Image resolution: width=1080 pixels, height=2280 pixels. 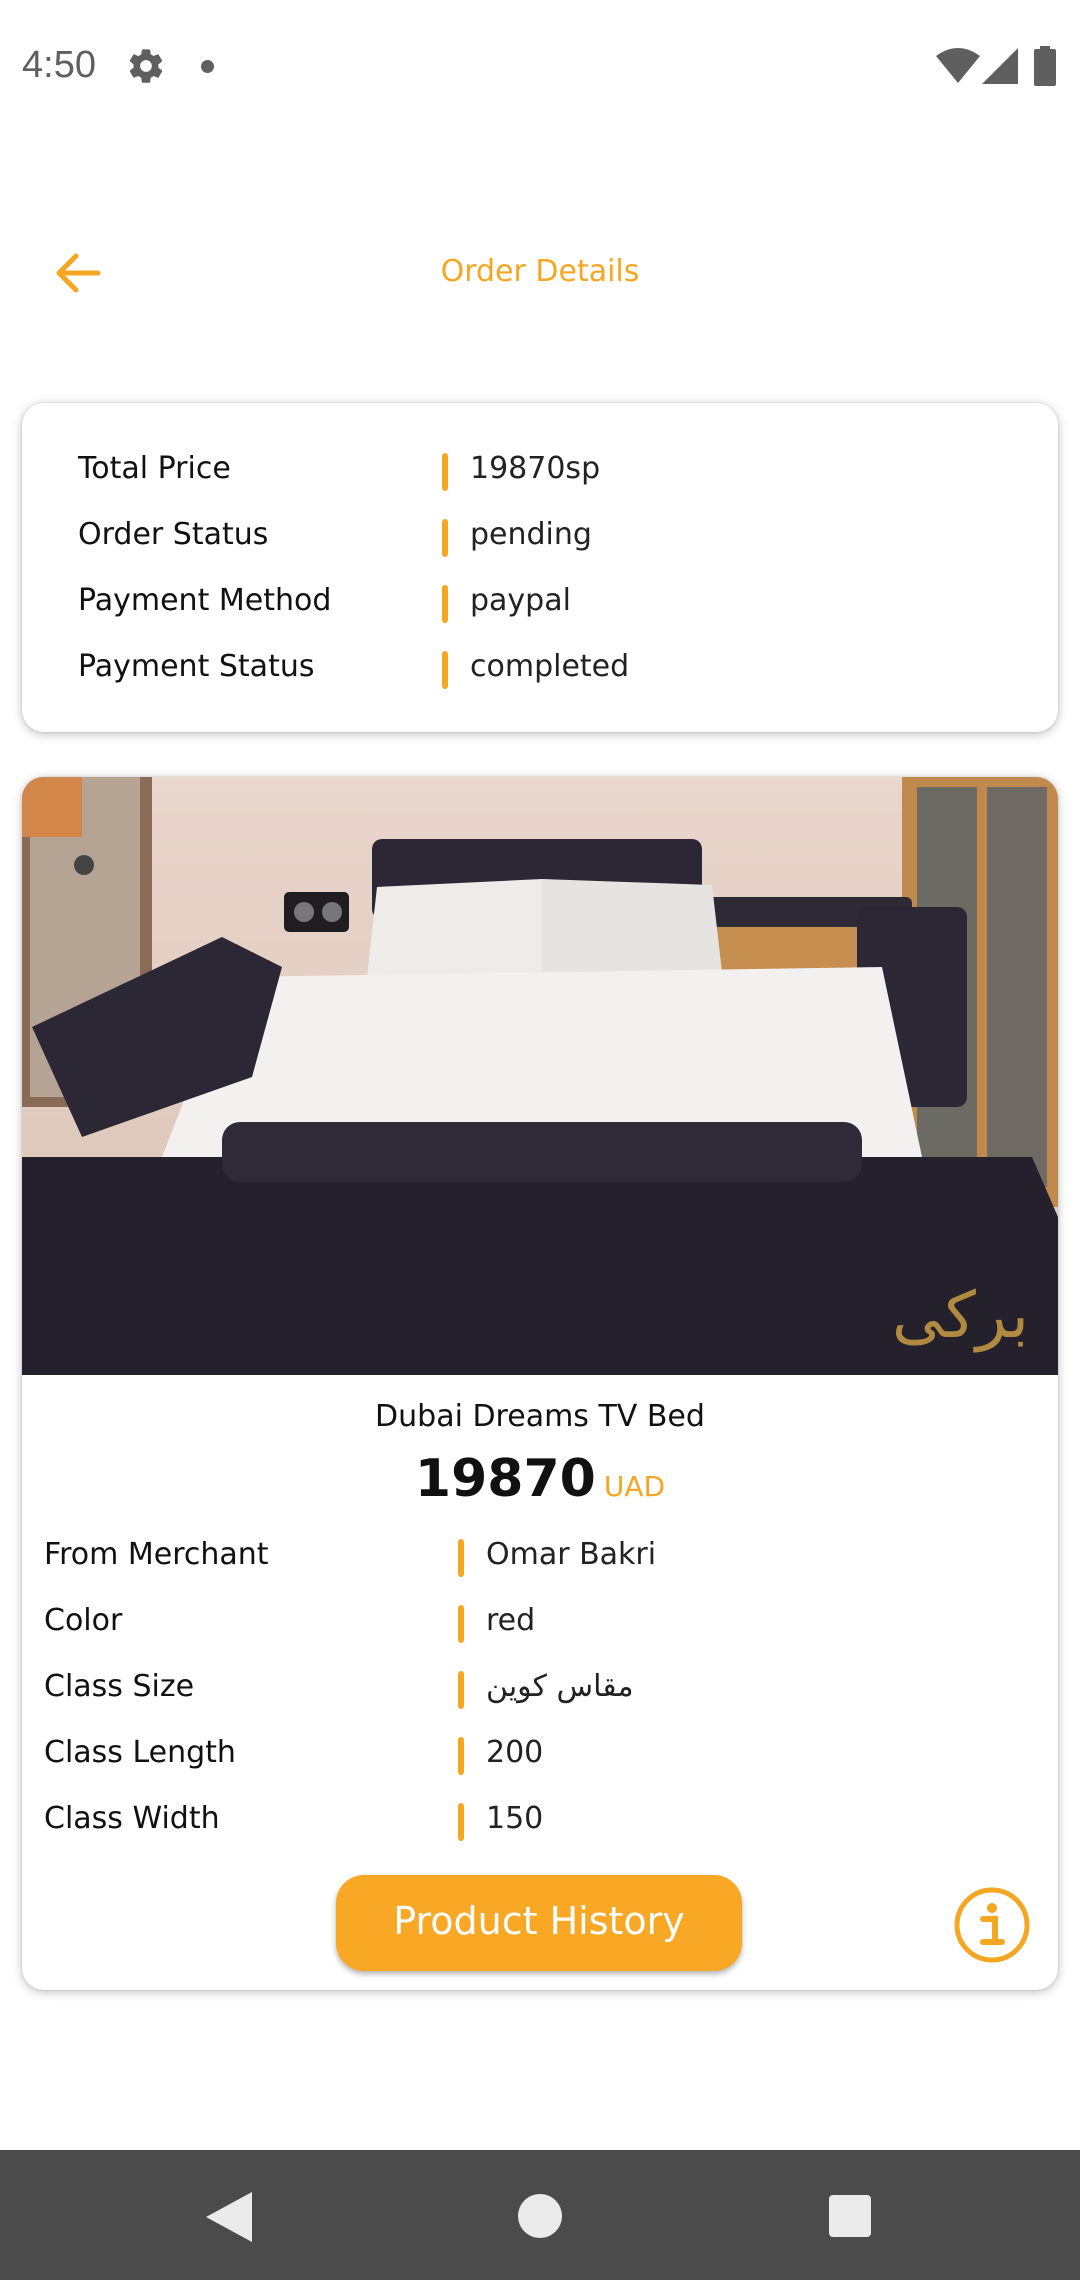 I want to click on price-value: 19870, so click(x=505, y=1479).